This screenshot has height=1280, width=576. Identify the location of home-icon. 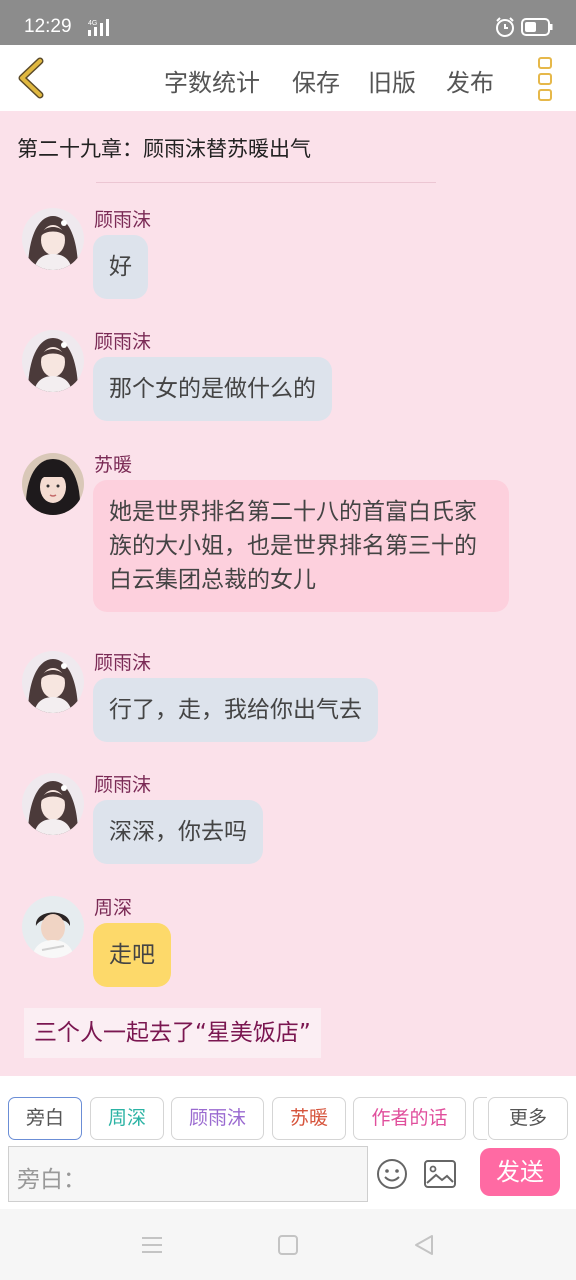
(288, 1245).